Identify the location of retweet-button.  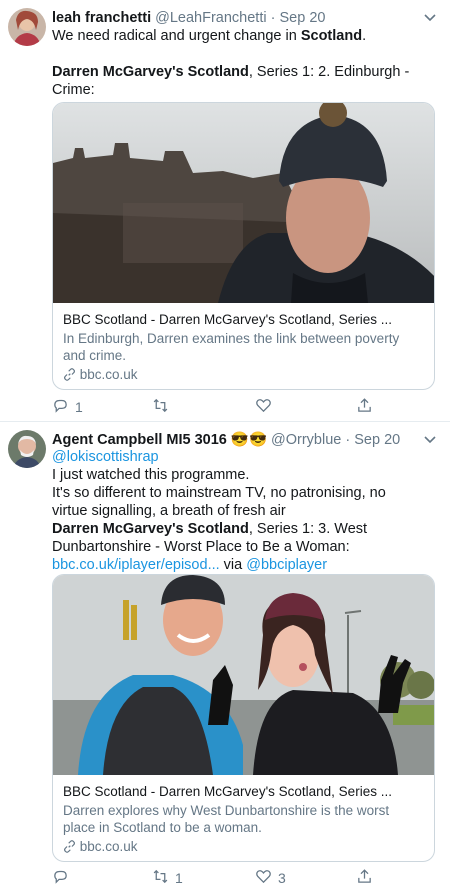
(163, 407).